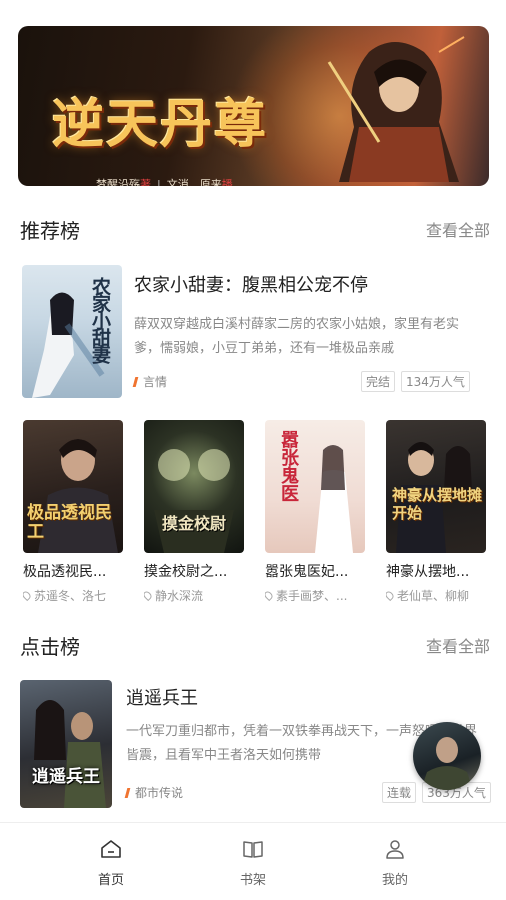  I want to click on clicks-section-title: 点击榜, so click(50, 646).